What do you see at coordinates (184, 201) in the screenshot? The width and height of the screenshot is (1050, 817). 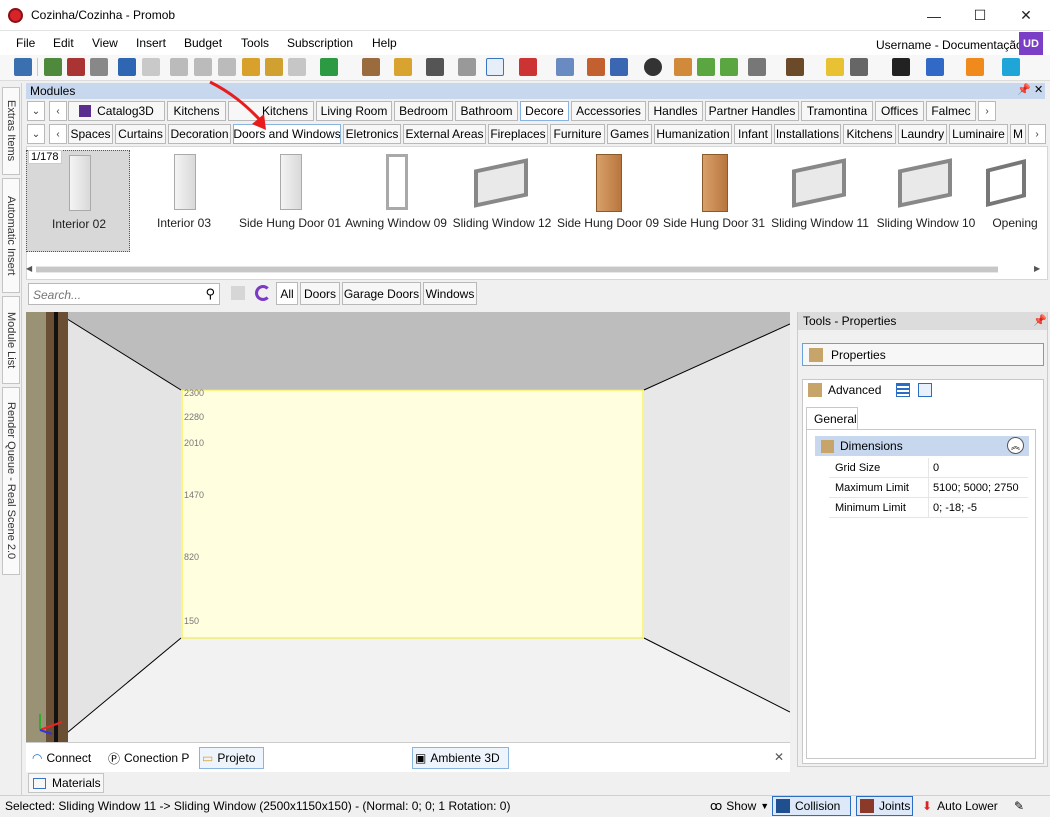 I see `gallery-item: Interior 03` at bounding box center [184, 201].